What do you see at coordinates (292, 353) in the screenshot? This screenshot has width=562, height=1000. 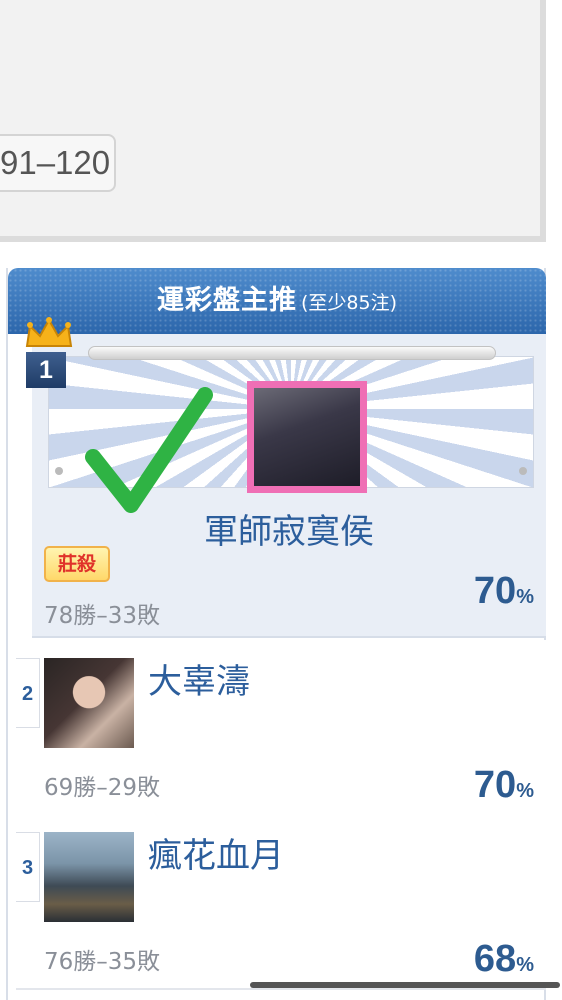 I see `frame-bar` at bounding box center [292, 353].